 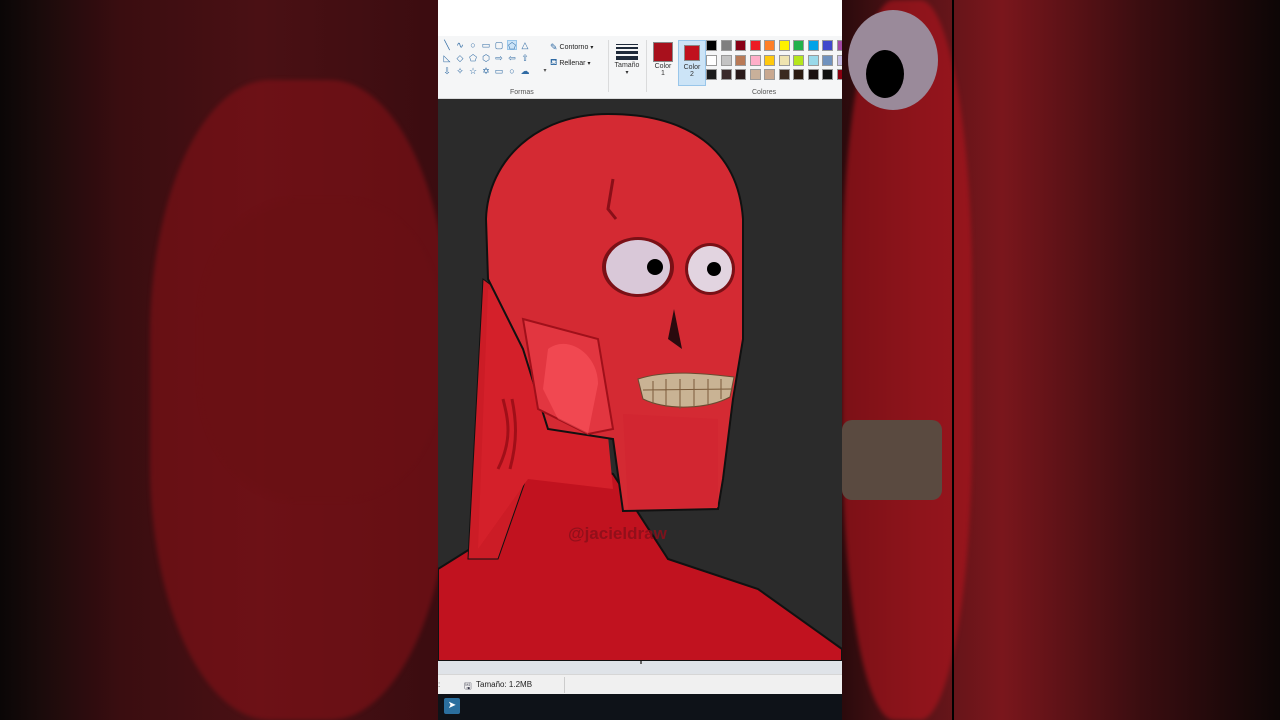 I want to click on blurred-jaw-shape, so click(x=319, y=350).